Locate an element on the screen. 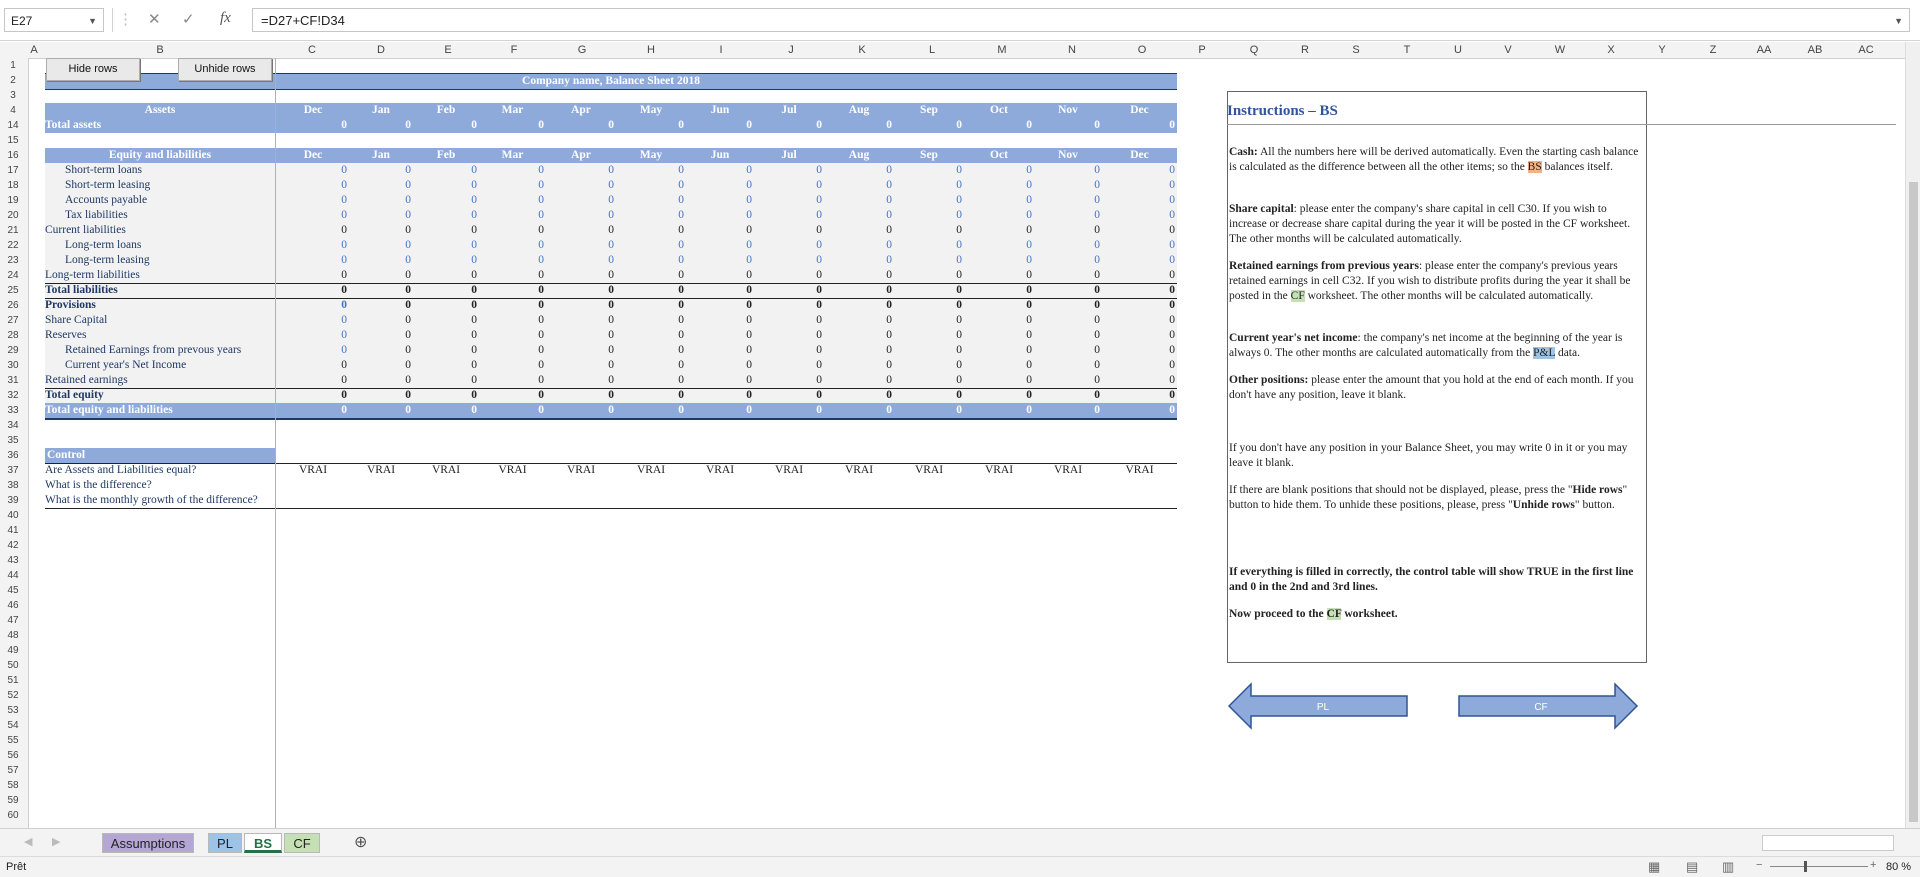  add-sheet-icon: ⊕ is located at coordinates (360, 842).